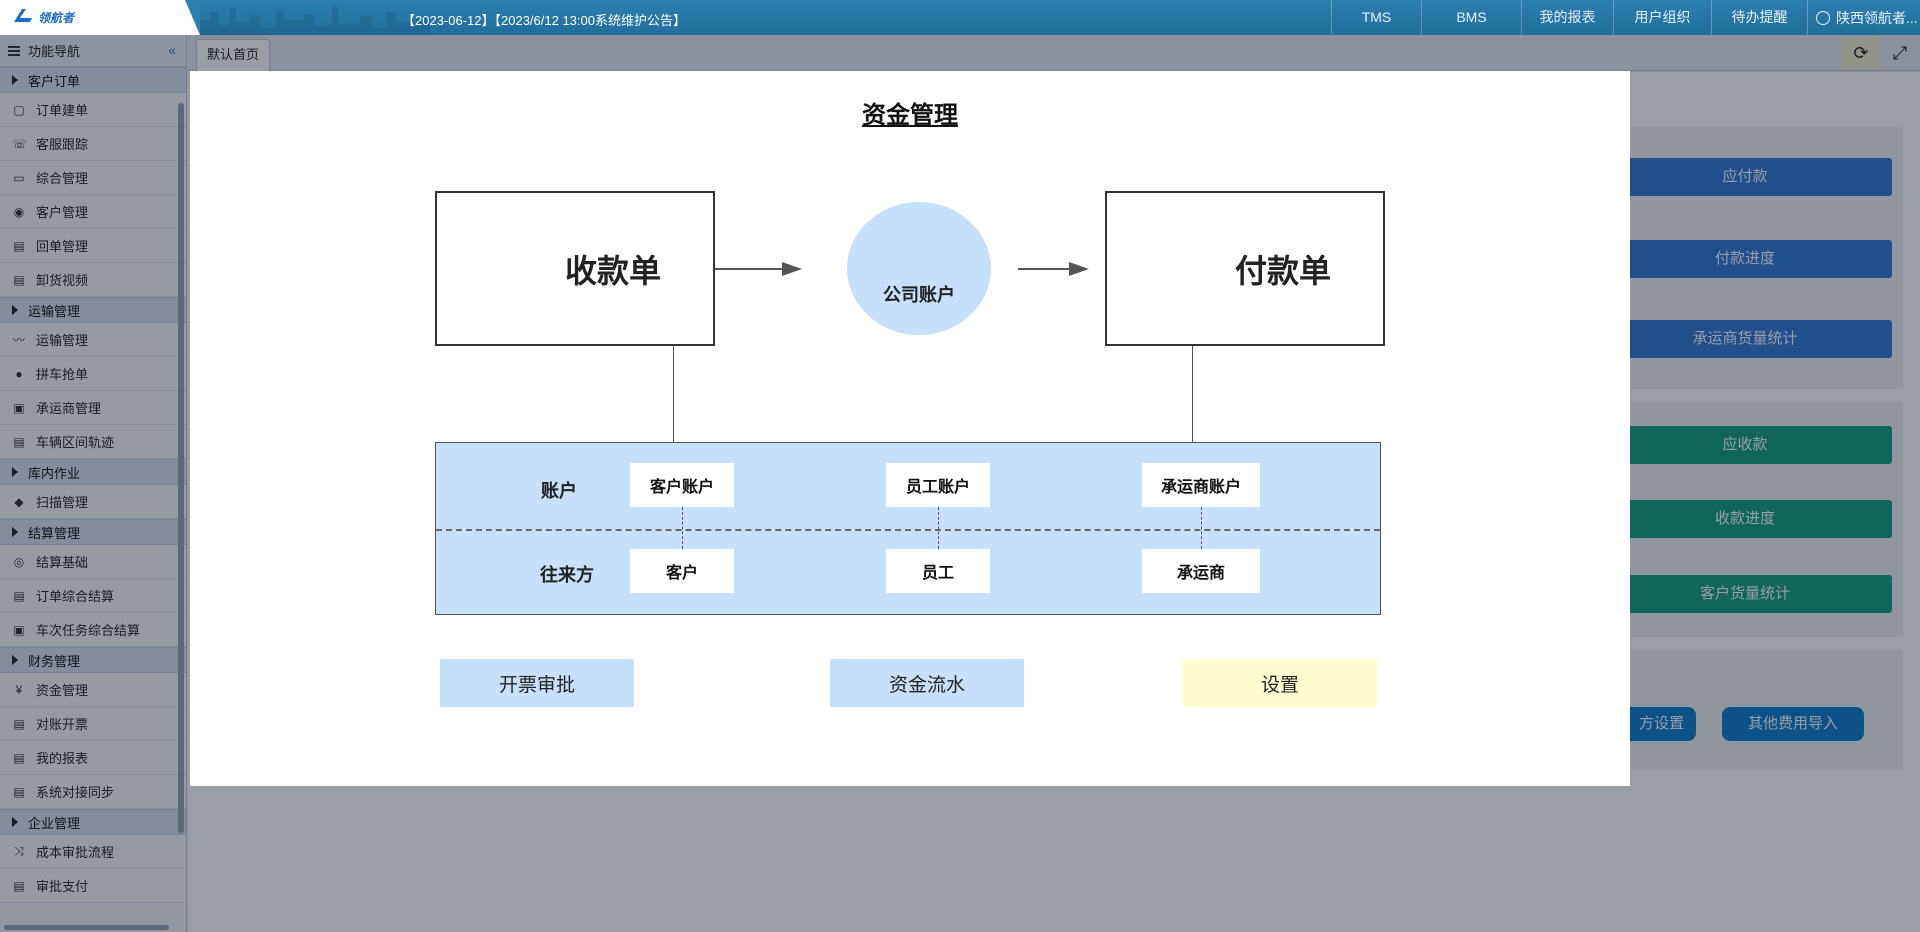  What do you see at coordinates (1567, 17) in the screenshot?
I see `nav-my-reports: 我的报表` at bounding box center [1567, 17].